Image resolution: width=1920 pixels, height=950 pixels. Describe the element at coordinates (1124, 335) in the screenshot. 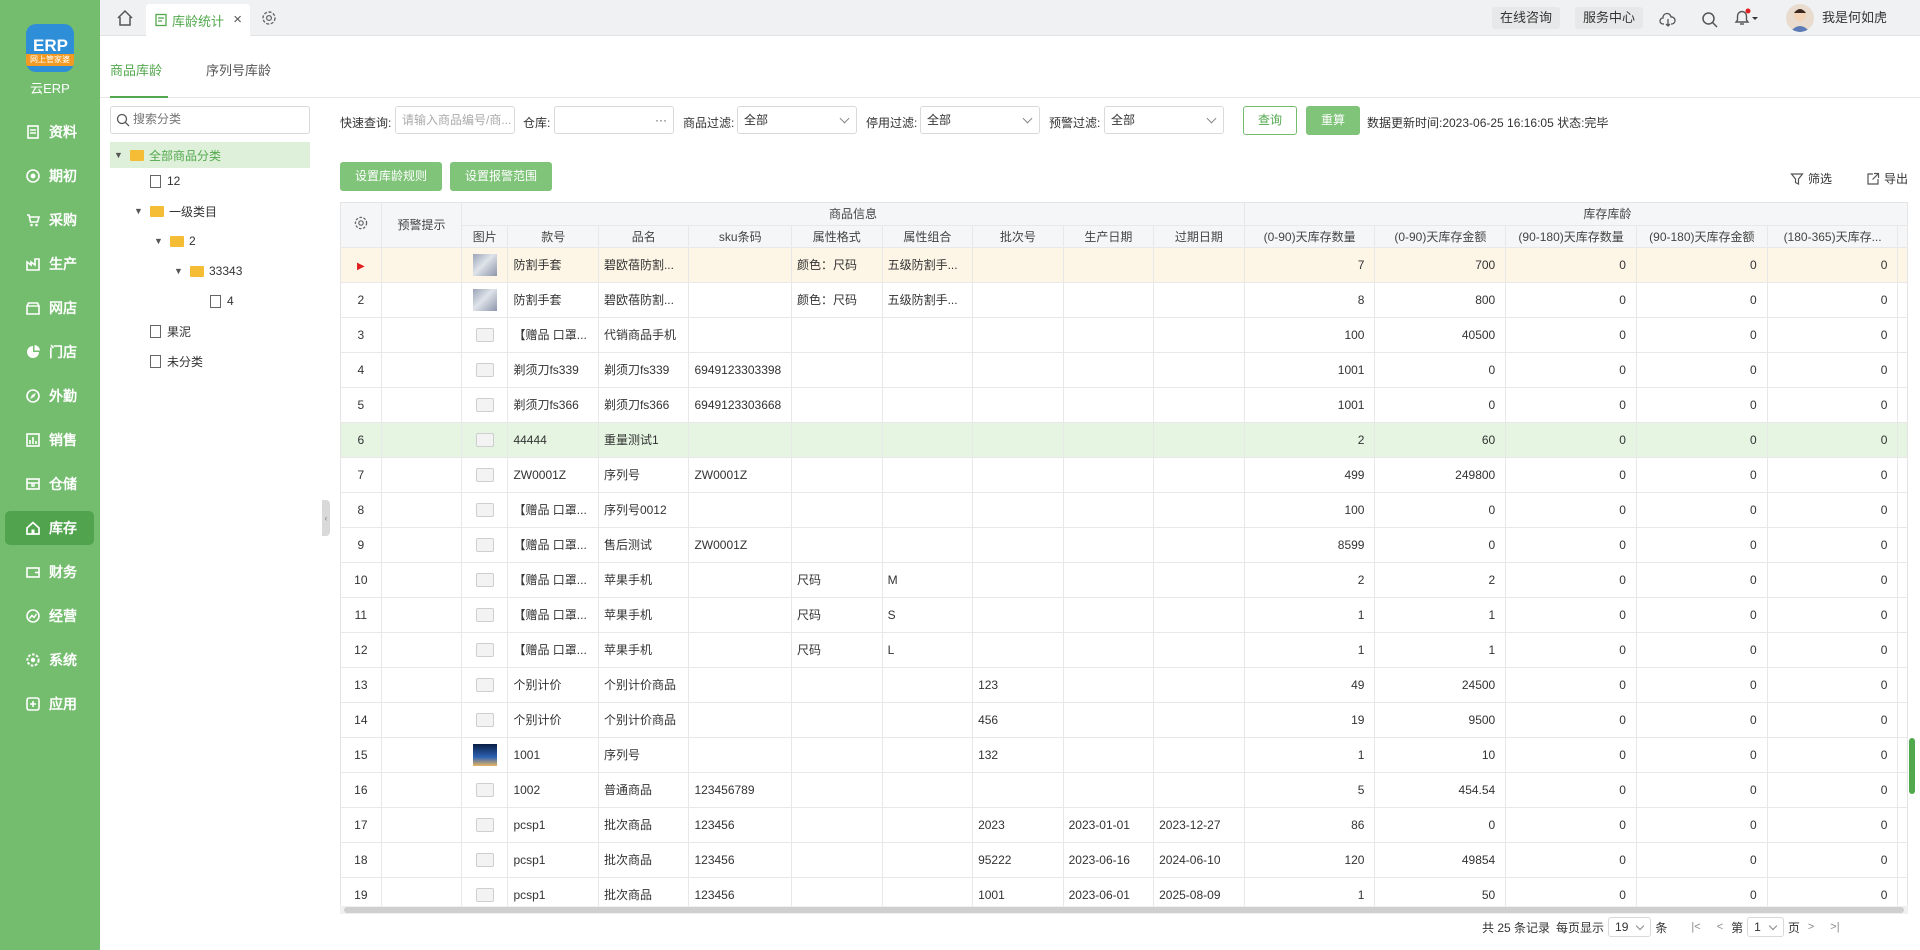

I see `table-row: 3 【赠品 口罩... 代销商品手机 100 40500 0 0 0` at that location.